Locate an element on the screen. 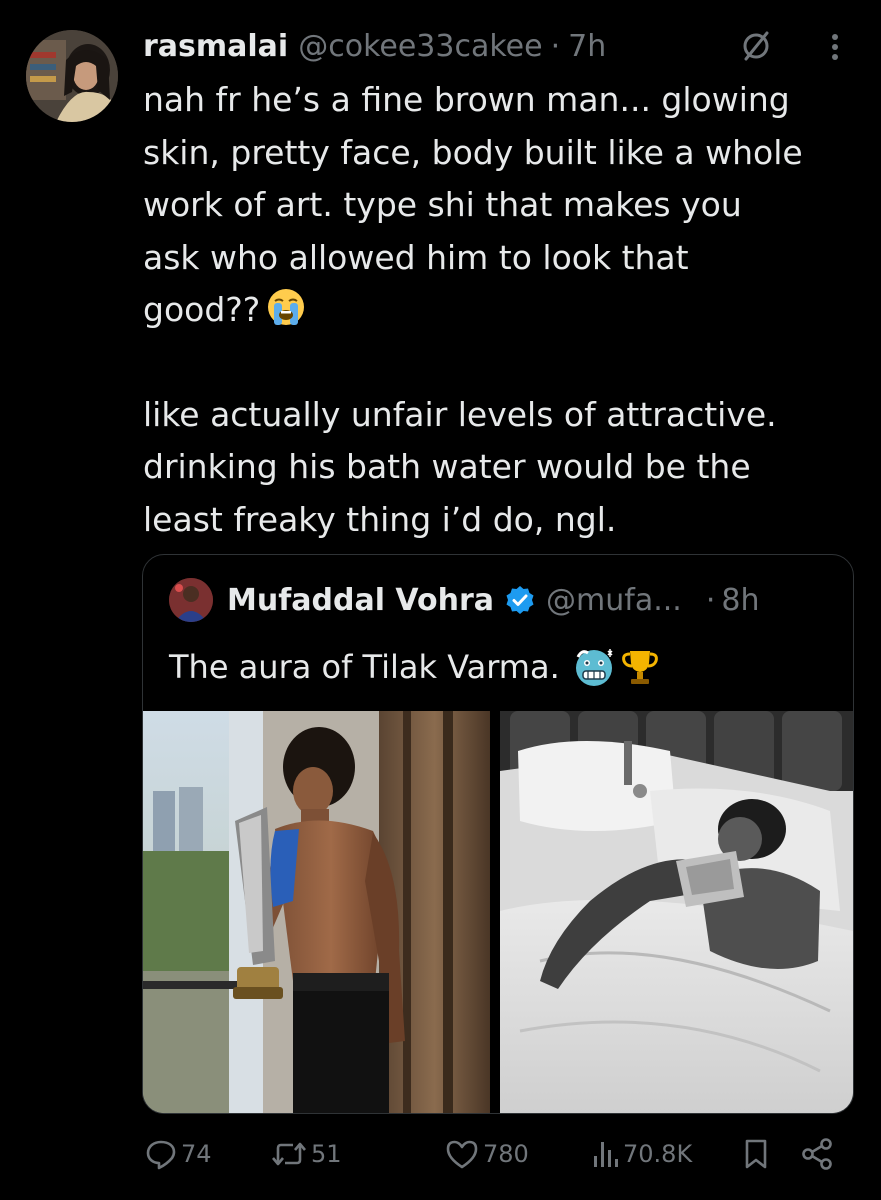 The image size is (881, 1200). retweet-button: 51 is located at coordinates (305, 1154).